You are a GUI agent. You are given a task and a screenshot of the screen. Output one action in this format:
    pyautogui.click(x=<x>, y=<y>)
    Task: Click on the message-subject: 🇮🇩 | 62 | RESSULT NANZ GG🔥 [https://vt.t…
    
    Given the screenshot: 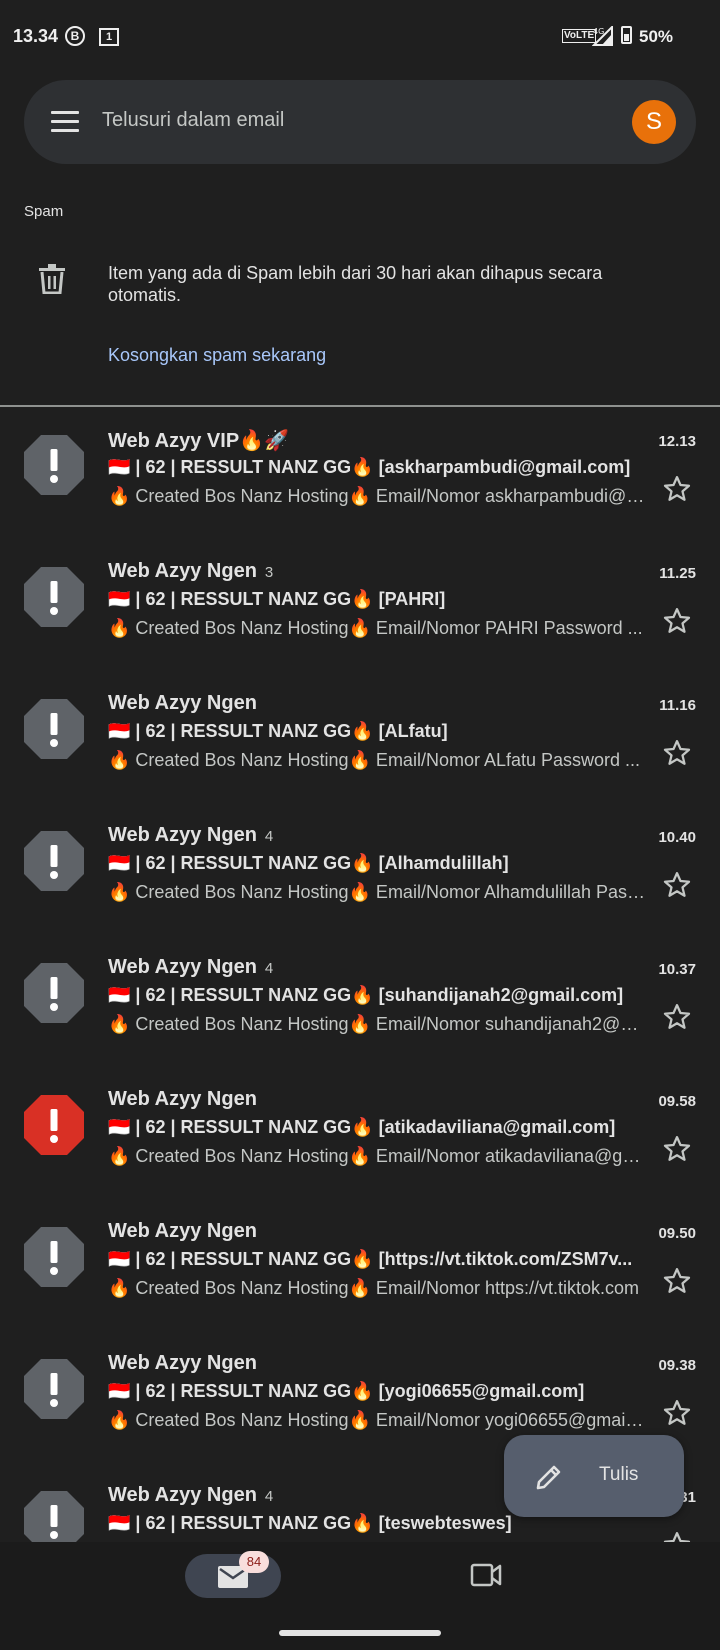 What is the action you would take?
    pyautogui.click(x=370, y=1259)
    